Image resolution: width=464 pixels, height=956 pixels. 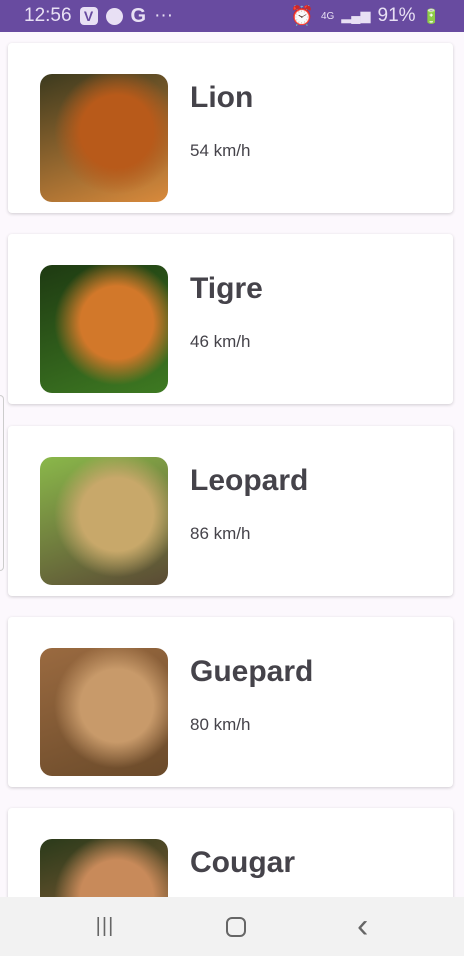 What do you see at coordinates (2, 483) in the screenshot?
I see `edge-panel-handle` at bounding box center [2, 483].